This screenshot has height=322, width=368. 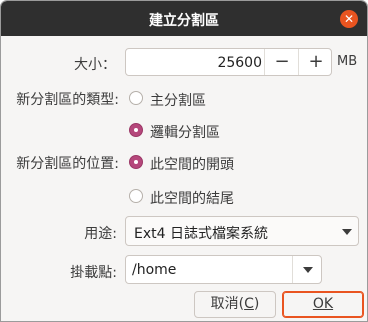 I want to click on ok-button: OK, so click(x=323, y=304).